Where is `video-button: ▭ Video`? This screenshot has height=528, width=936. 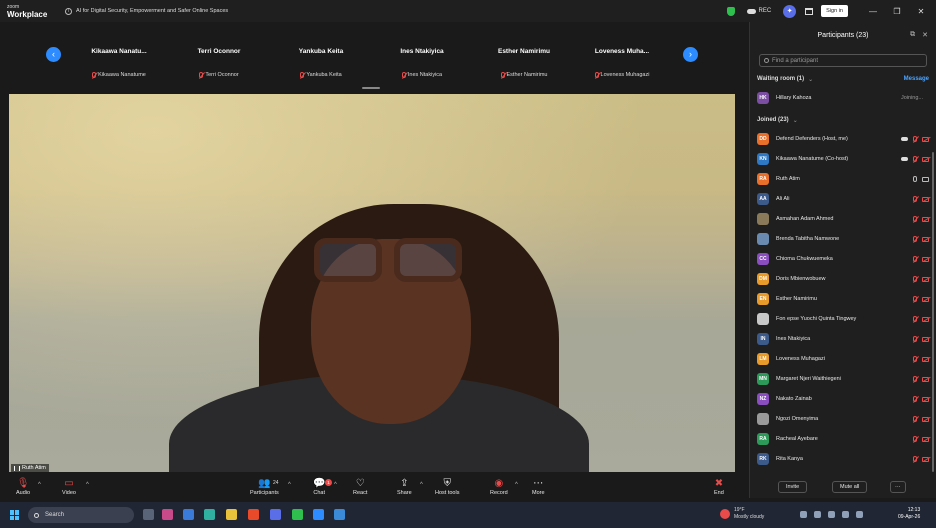 video-button: ▭ Video is located at coordinates (69, 487).